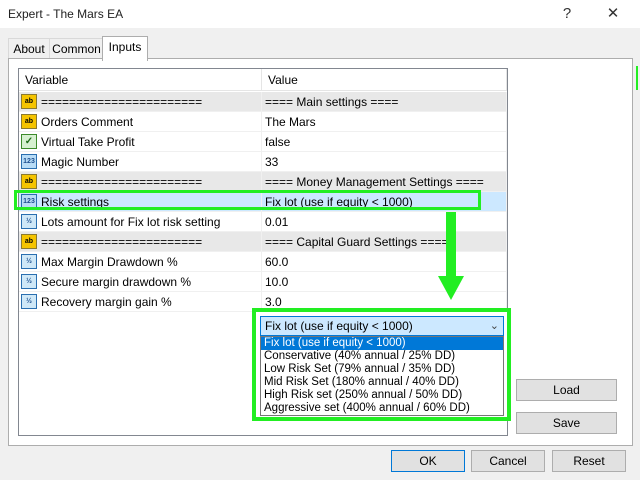 The width and height of the screenshot is (640, 480). What do you see at coordinates (382, 395) in the screenshot?
I see `dropdown-option: High Risk set (250% annual / 50% DD)` at bounding box center [382, 395].